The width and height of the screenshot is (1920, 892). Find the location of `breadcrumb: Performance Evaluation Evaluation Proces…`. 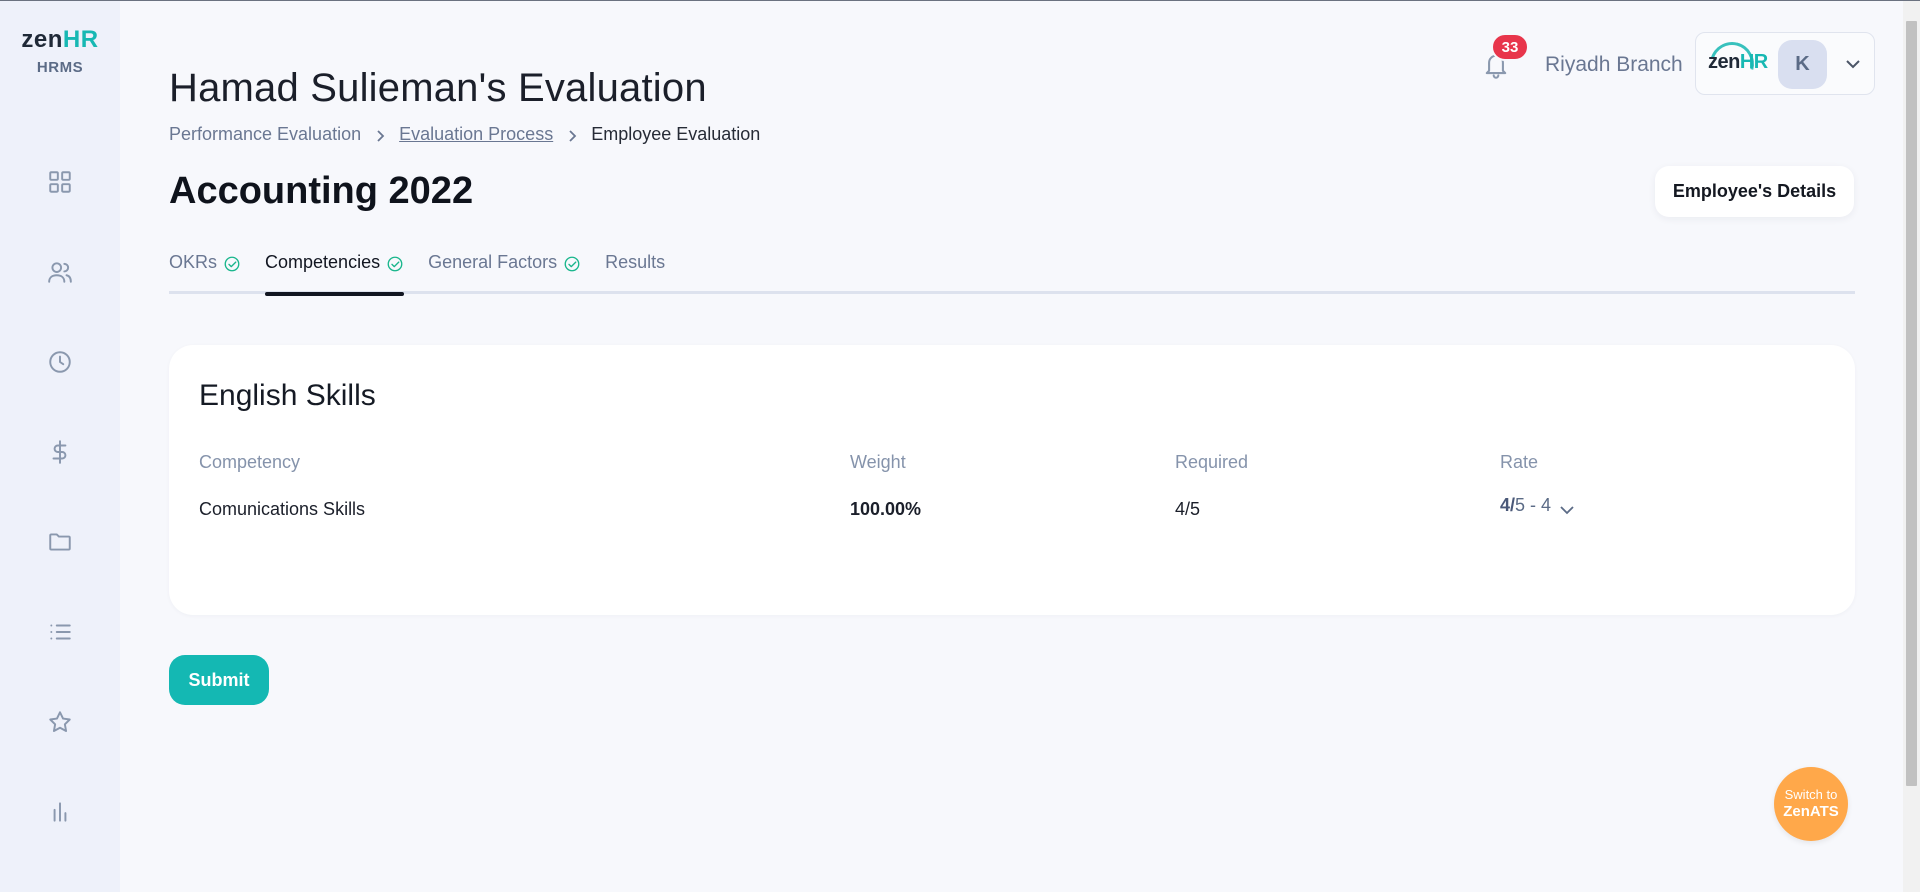

breadcrumb: Performance Evaluation Evaluation Proces… is located at coordinates (464, 134).